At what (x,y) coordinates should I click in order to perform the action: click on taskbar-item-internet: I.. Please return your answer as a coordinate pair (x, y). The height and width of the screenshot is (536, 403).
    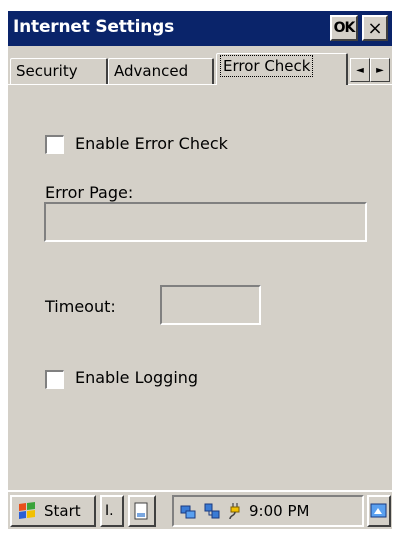
    Looking at the image, I should click on (112, 511).